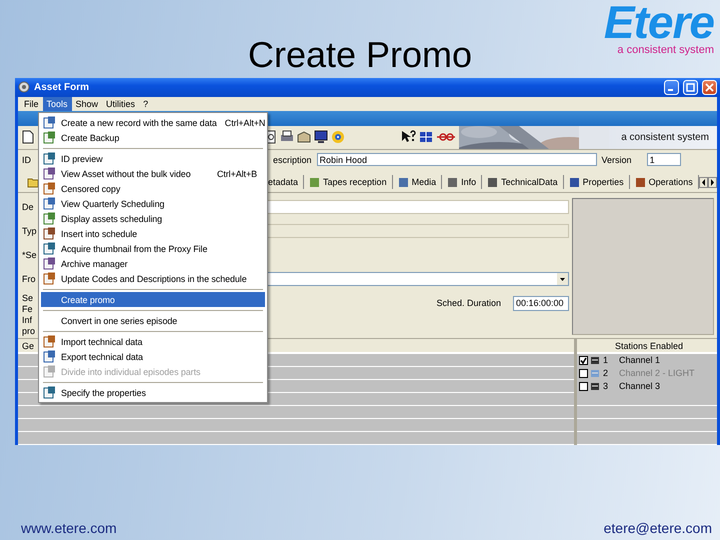 This screenshot has width=720, height=540. I want to click on monitor-icon, so click(321, 137).